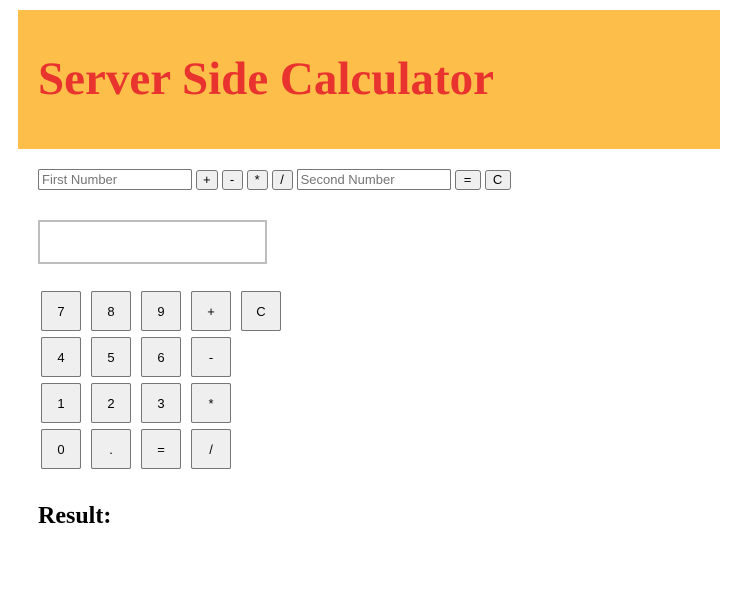  What do you see at coordinates (211, 311) in the screenshot?
I see `keypad-add-button: +` at bounding box center [211, 311].